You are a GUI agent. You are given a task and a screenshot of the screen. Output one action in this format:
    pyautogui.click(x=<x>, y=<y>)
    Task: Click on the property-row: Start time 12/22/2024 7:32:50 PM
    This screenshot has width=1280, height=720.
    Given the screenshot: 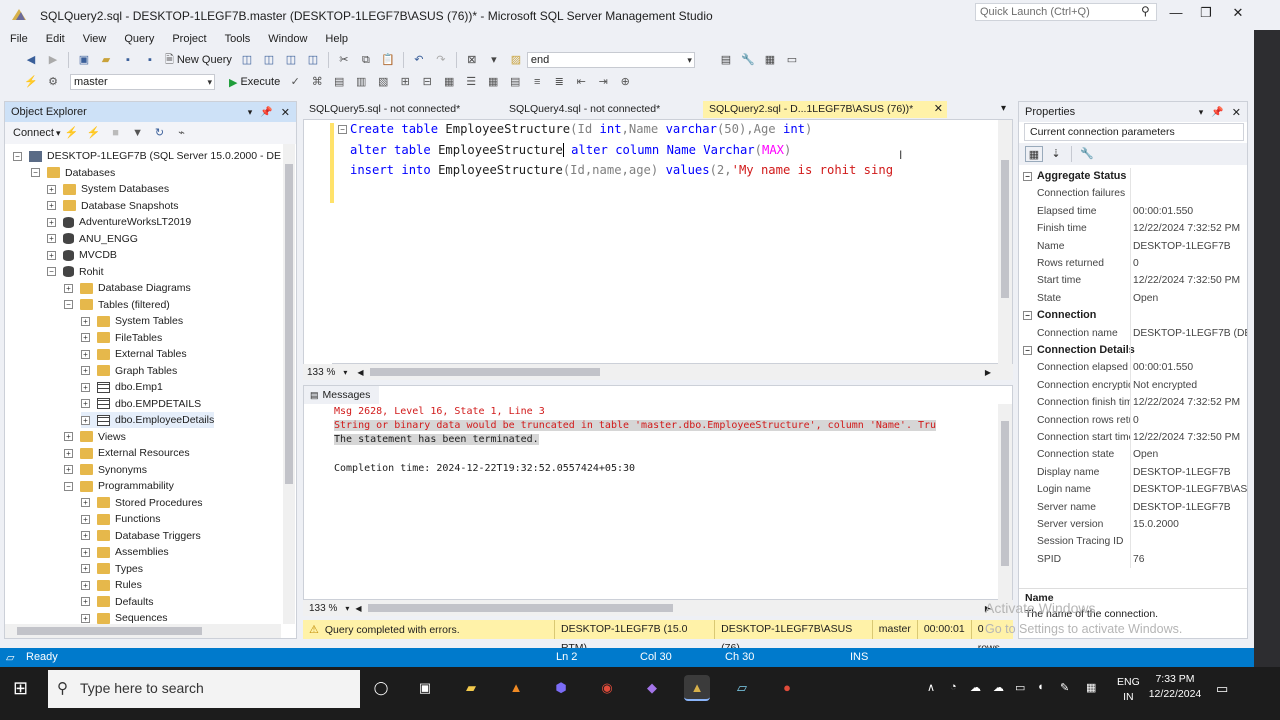 What is the action you would take?
    pyautogui.click(x=1133, y=280)
    